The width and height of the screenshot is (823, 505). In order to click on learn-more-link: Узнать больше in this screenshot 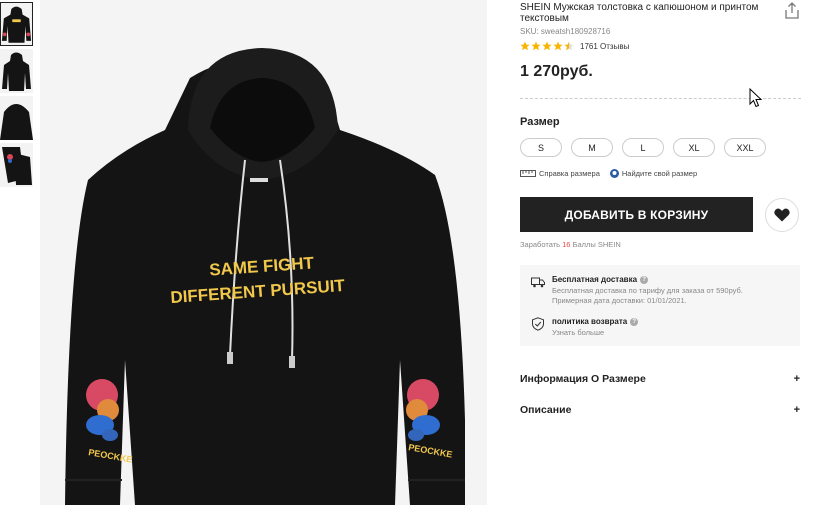, I will do `click(595, 333)`.